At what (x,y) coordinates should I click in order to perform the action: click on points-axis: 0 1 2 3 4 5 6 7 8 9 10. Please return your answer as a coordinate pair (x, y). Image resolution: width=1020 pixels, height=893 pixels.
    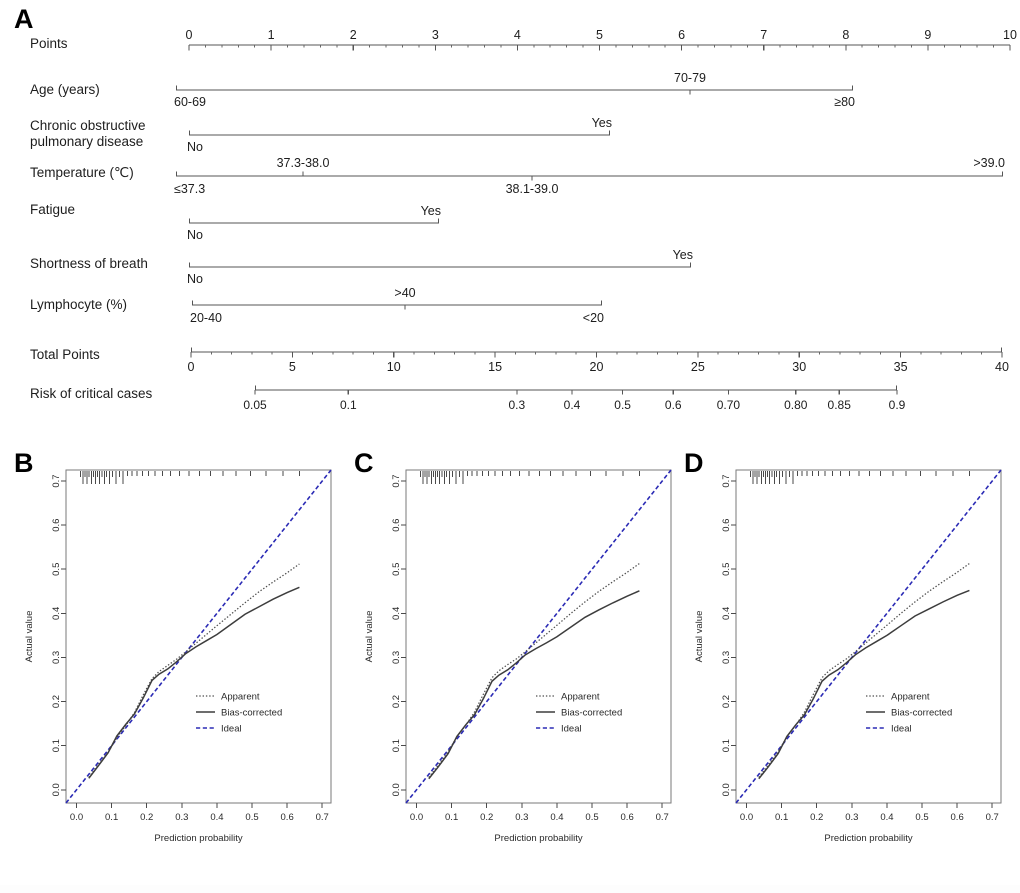
    Looking at the image, I should click on (601, 39).